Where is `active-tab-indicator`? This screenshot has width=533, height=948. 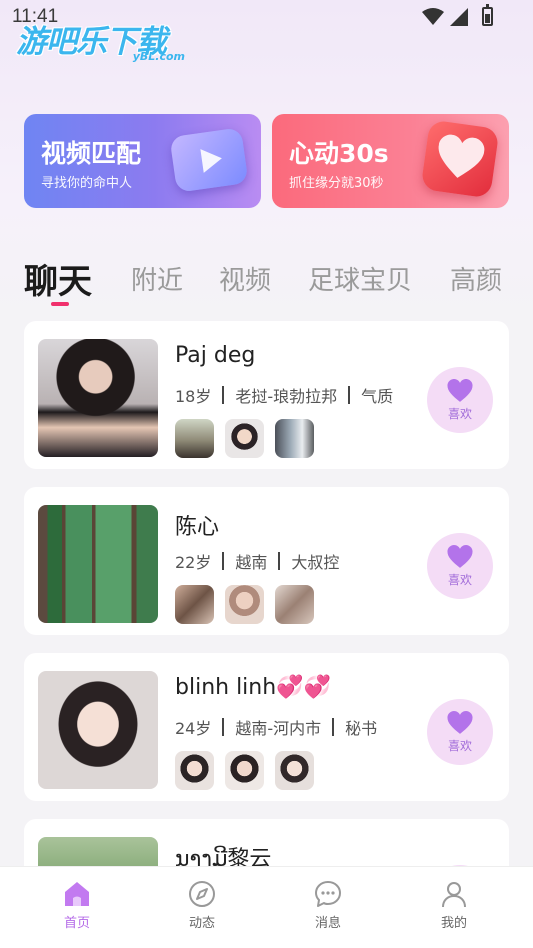
active-tab-indicator is located at coordinates (60, 304).